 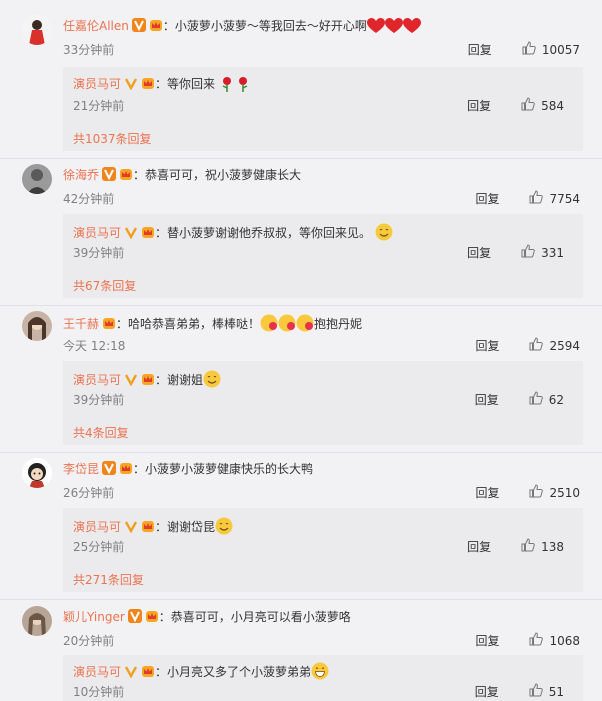 I want to click on user-avatar-cartoon-icon, so click(x=37, y=473).